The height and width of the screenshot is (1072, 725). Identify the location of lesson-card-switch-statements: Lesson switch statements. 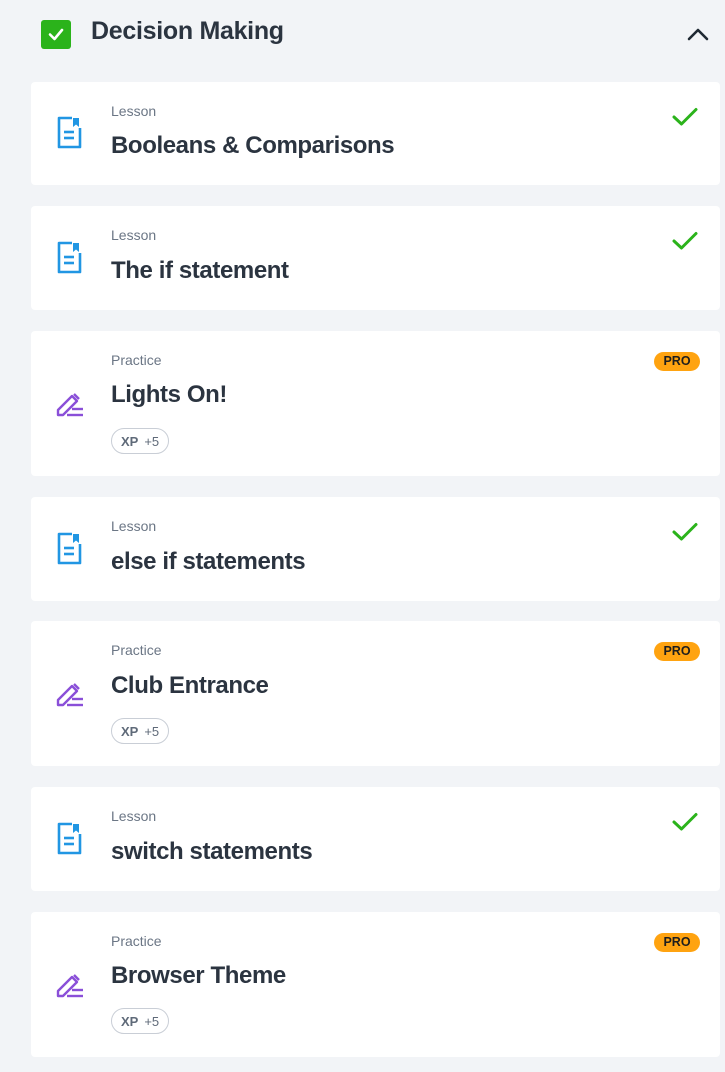
(375, 839).